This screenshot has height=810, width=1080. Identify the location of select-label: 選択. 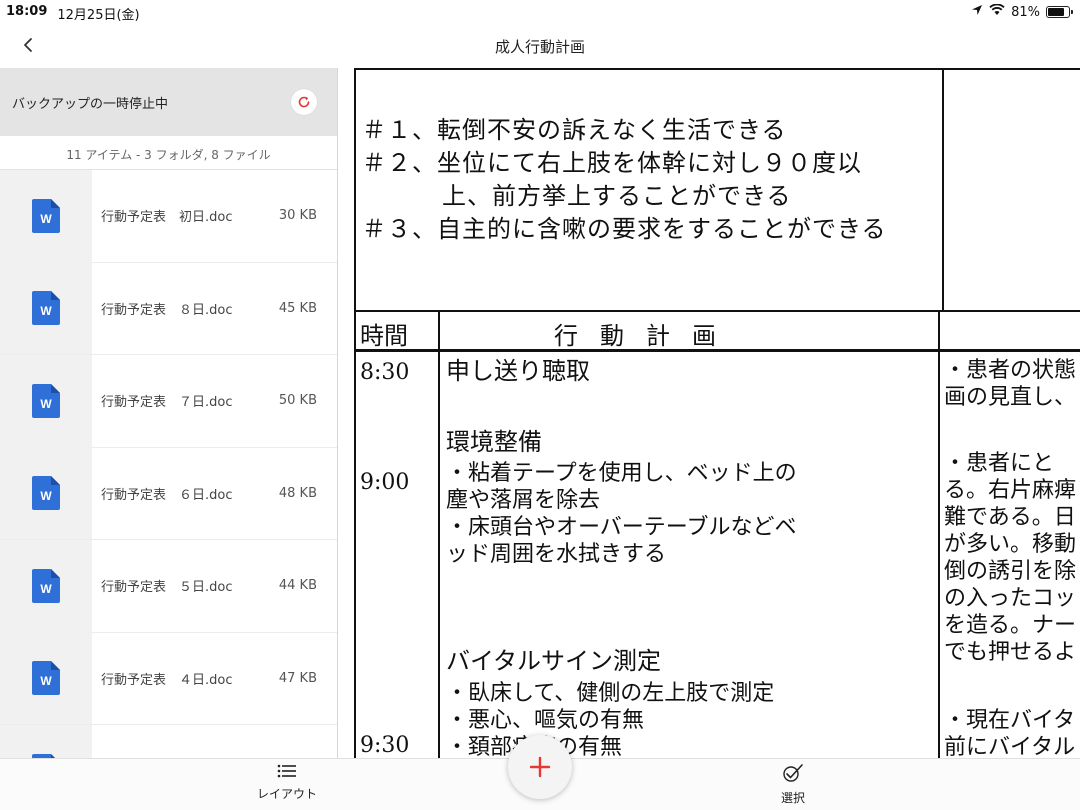
(792, 798).